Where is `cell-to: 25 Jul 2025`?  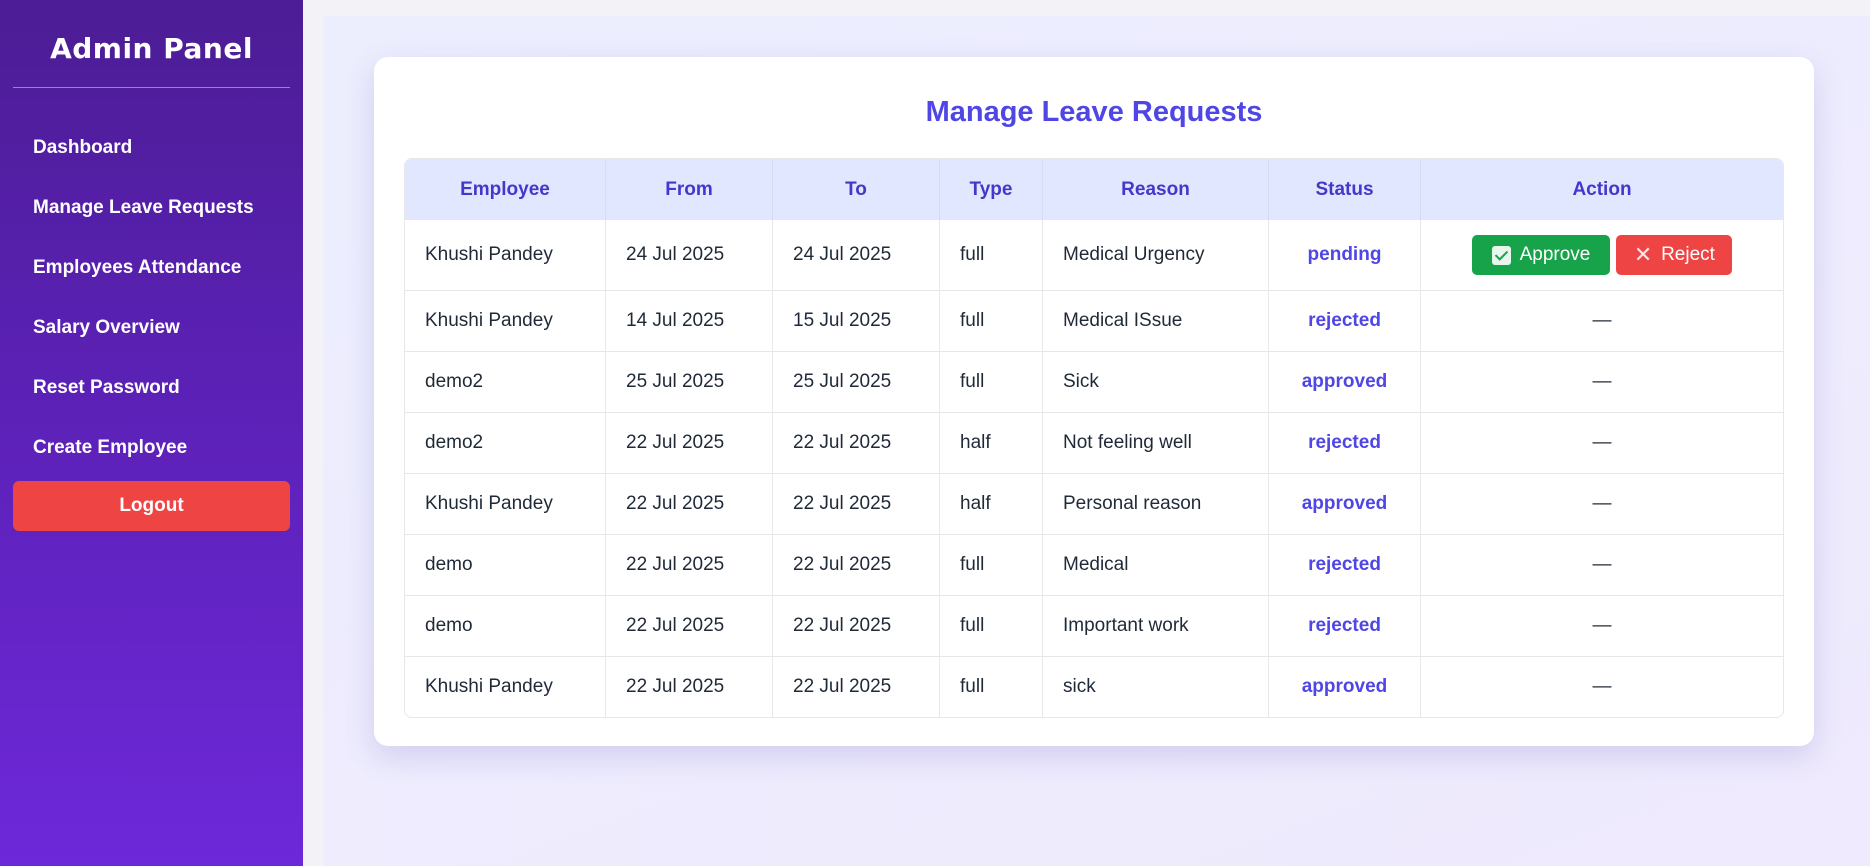
cell-to: 25 Jul 2025 is located at coordinates (856, 381).